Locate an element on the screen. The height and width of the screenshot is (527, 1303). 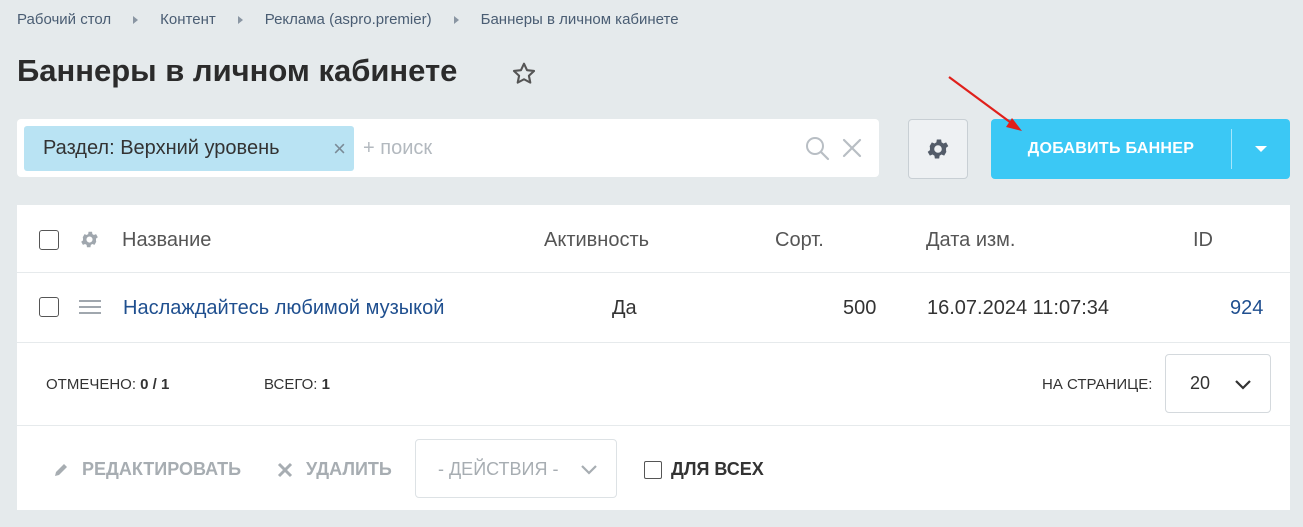
filter-chip-label: Раздел: Верхний уровень is located at coordinates (161, 148).